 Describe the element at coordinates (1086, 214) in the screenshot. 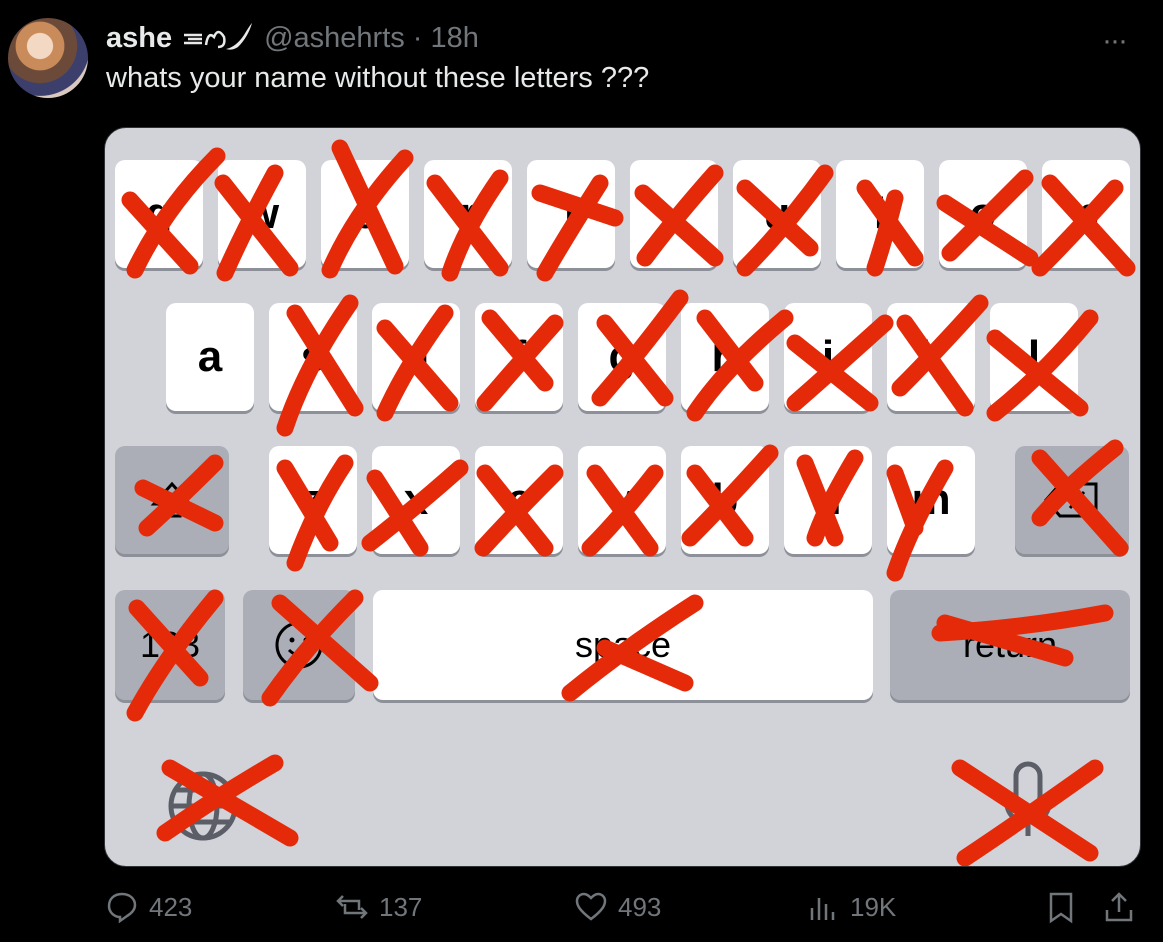

I see `key-p: p` at that location.